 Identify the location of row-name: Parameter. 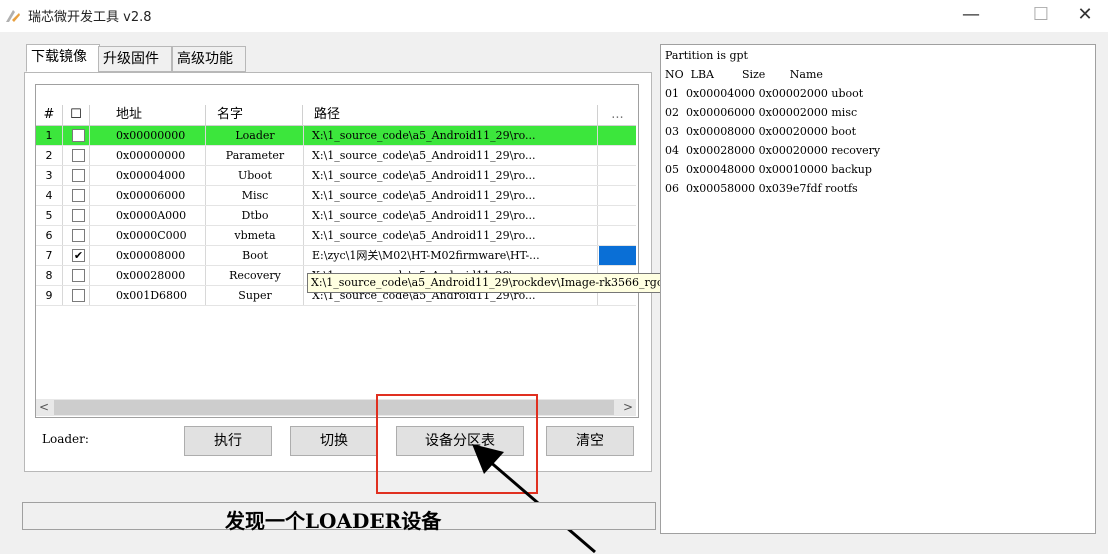
(255, 155).